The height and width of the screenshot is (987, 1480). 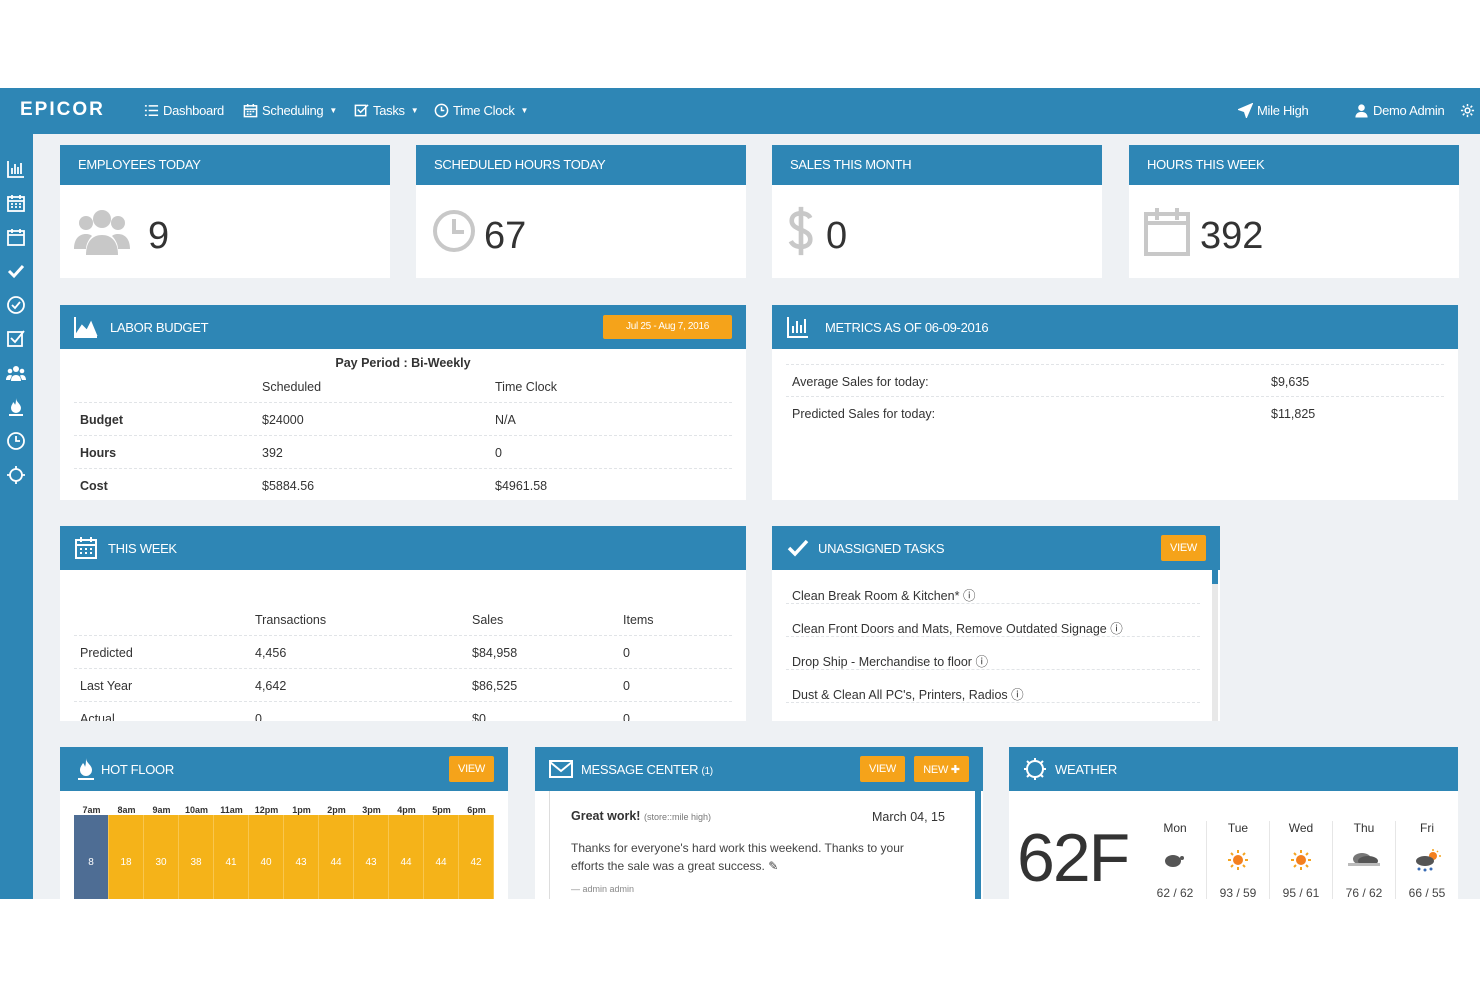 What do you see at coordinates (801, 231) in the screenshot?
I see `dollar-icon` at bounding box center [801, 231].